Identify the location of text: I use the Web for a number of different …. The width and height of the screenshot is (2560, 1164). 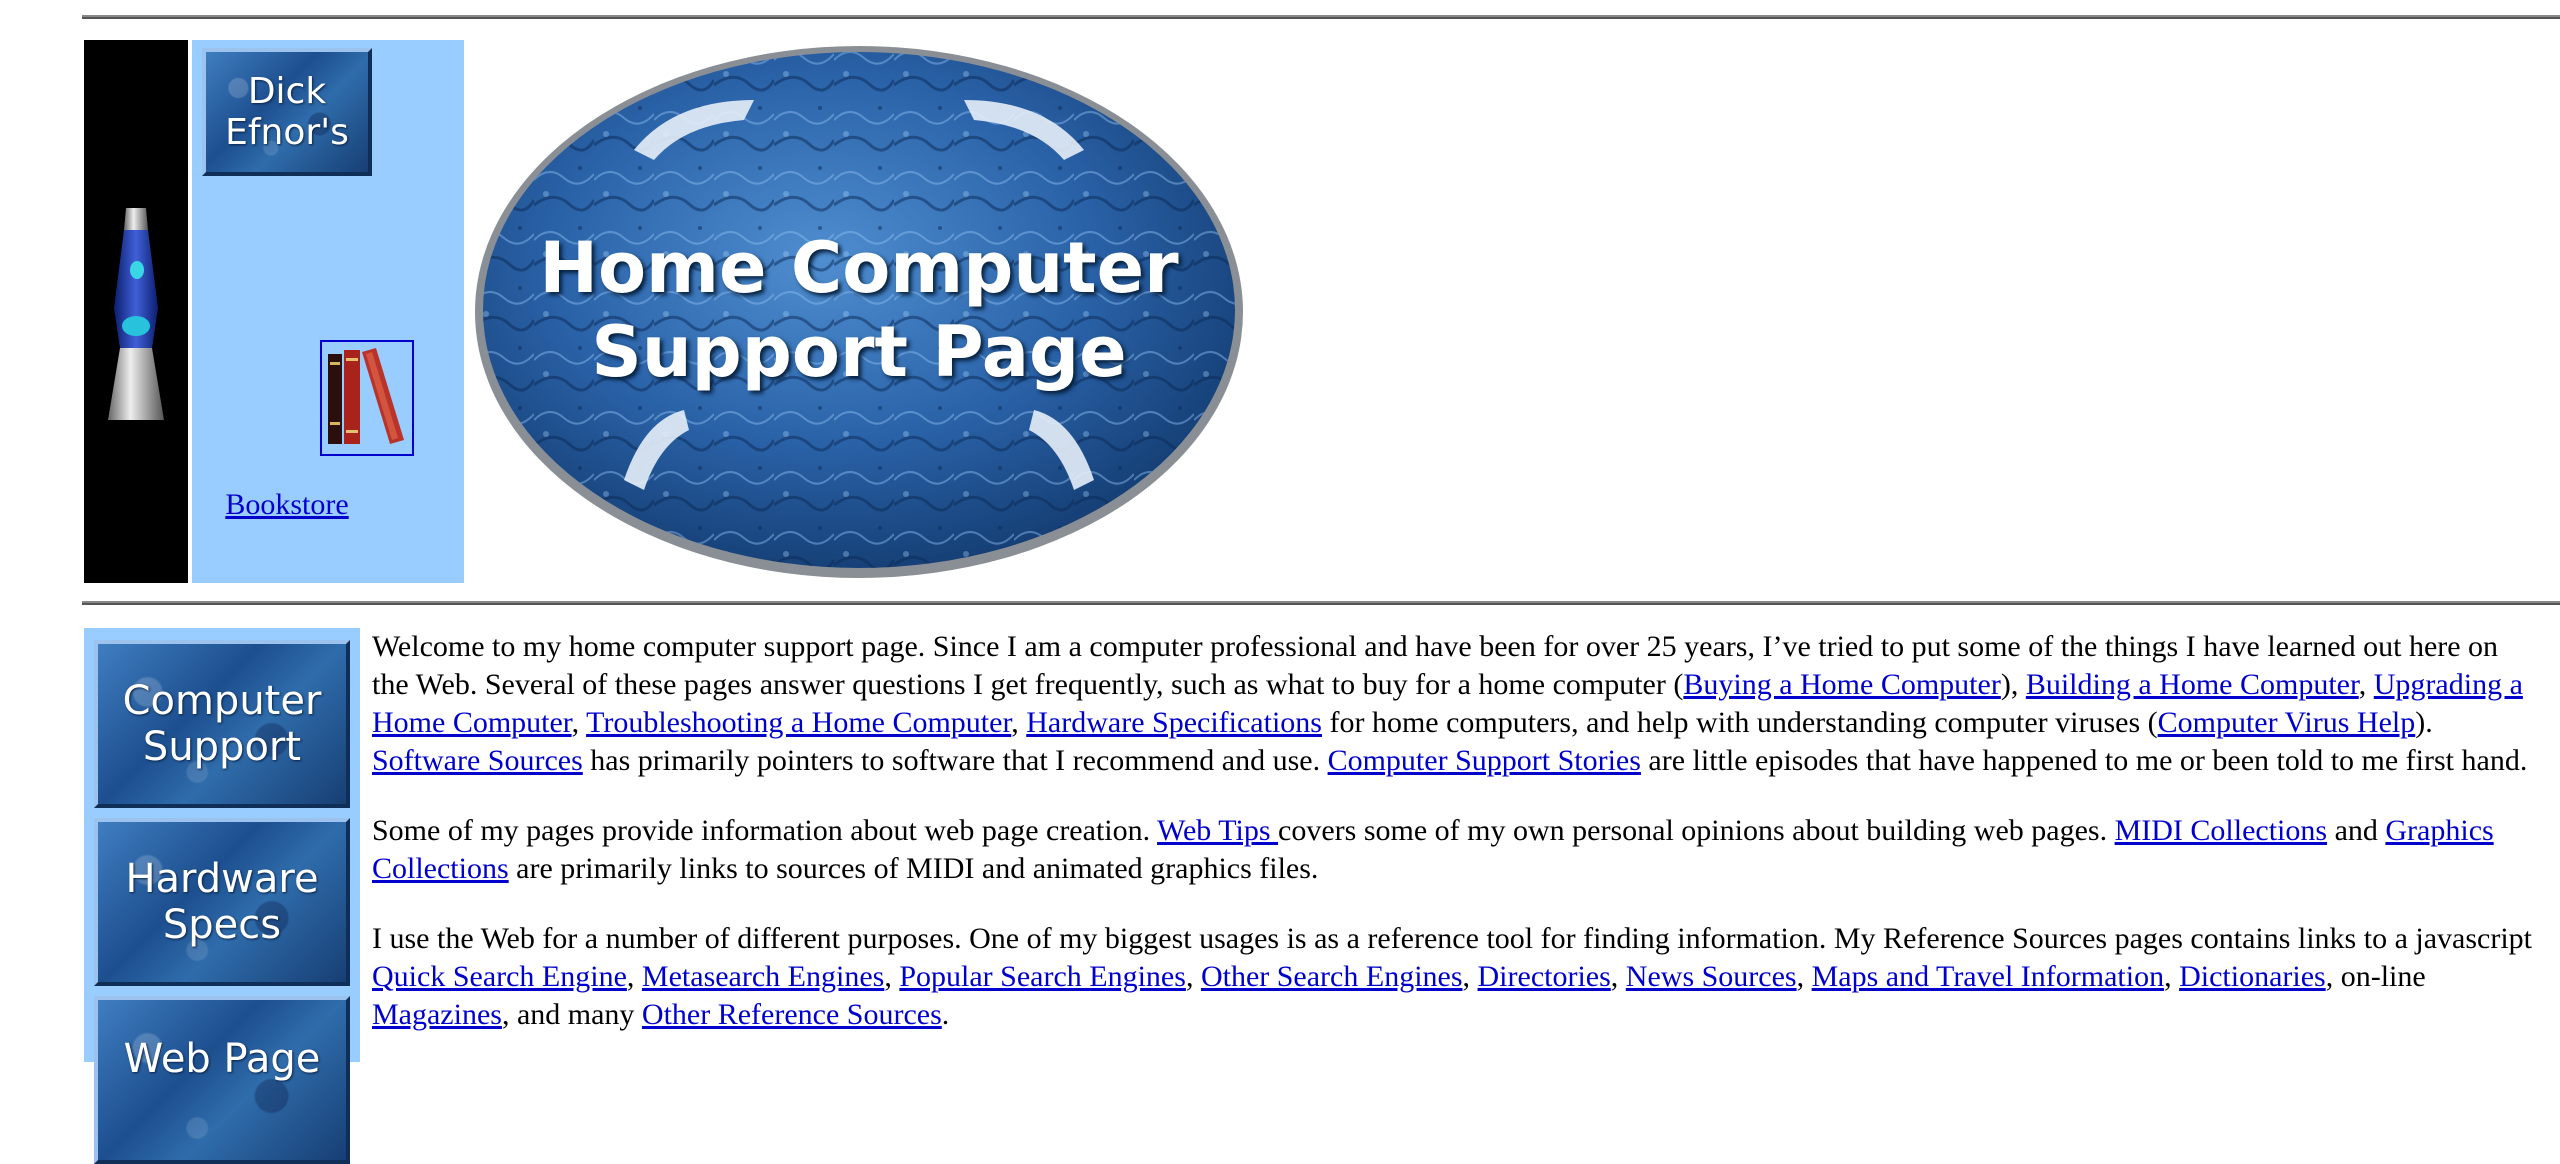
(1452, 938).